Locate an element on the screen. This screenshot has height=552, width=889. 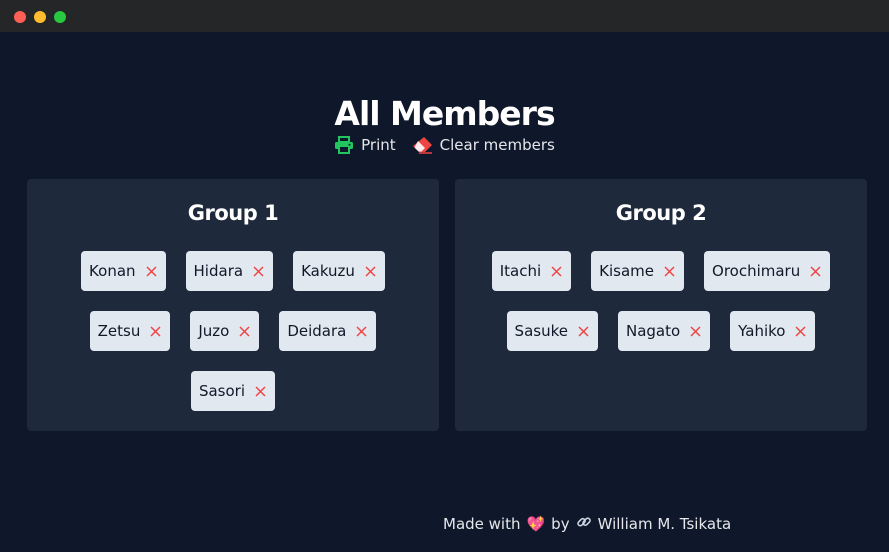
member-name: Kisame is located at coordinates (627, 271).